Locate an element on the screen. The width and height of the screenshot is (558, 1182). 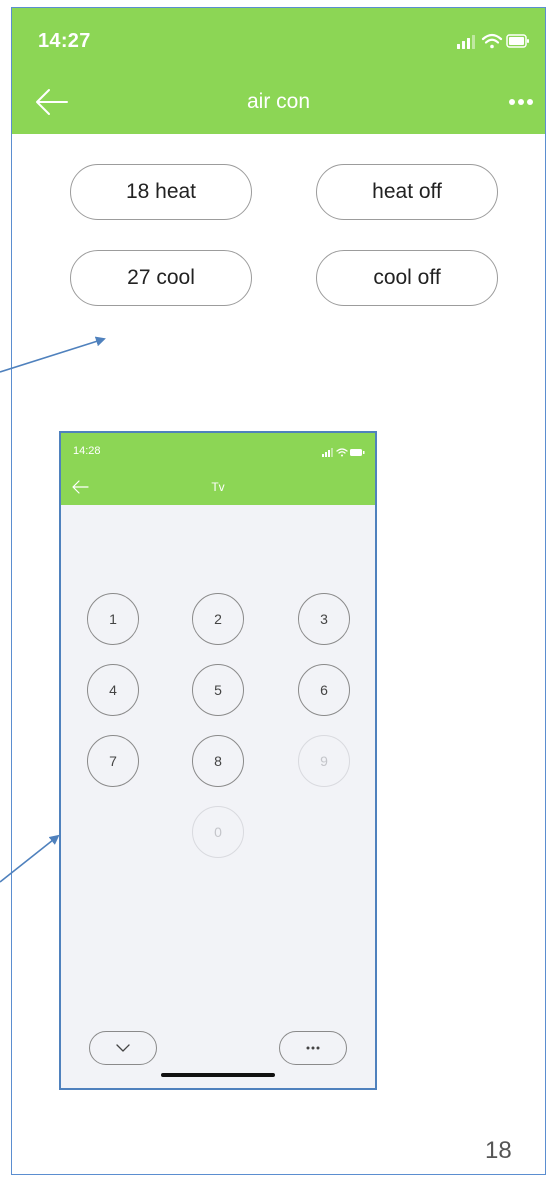
status-time: 14:27 is located at coordinates (64, 41).